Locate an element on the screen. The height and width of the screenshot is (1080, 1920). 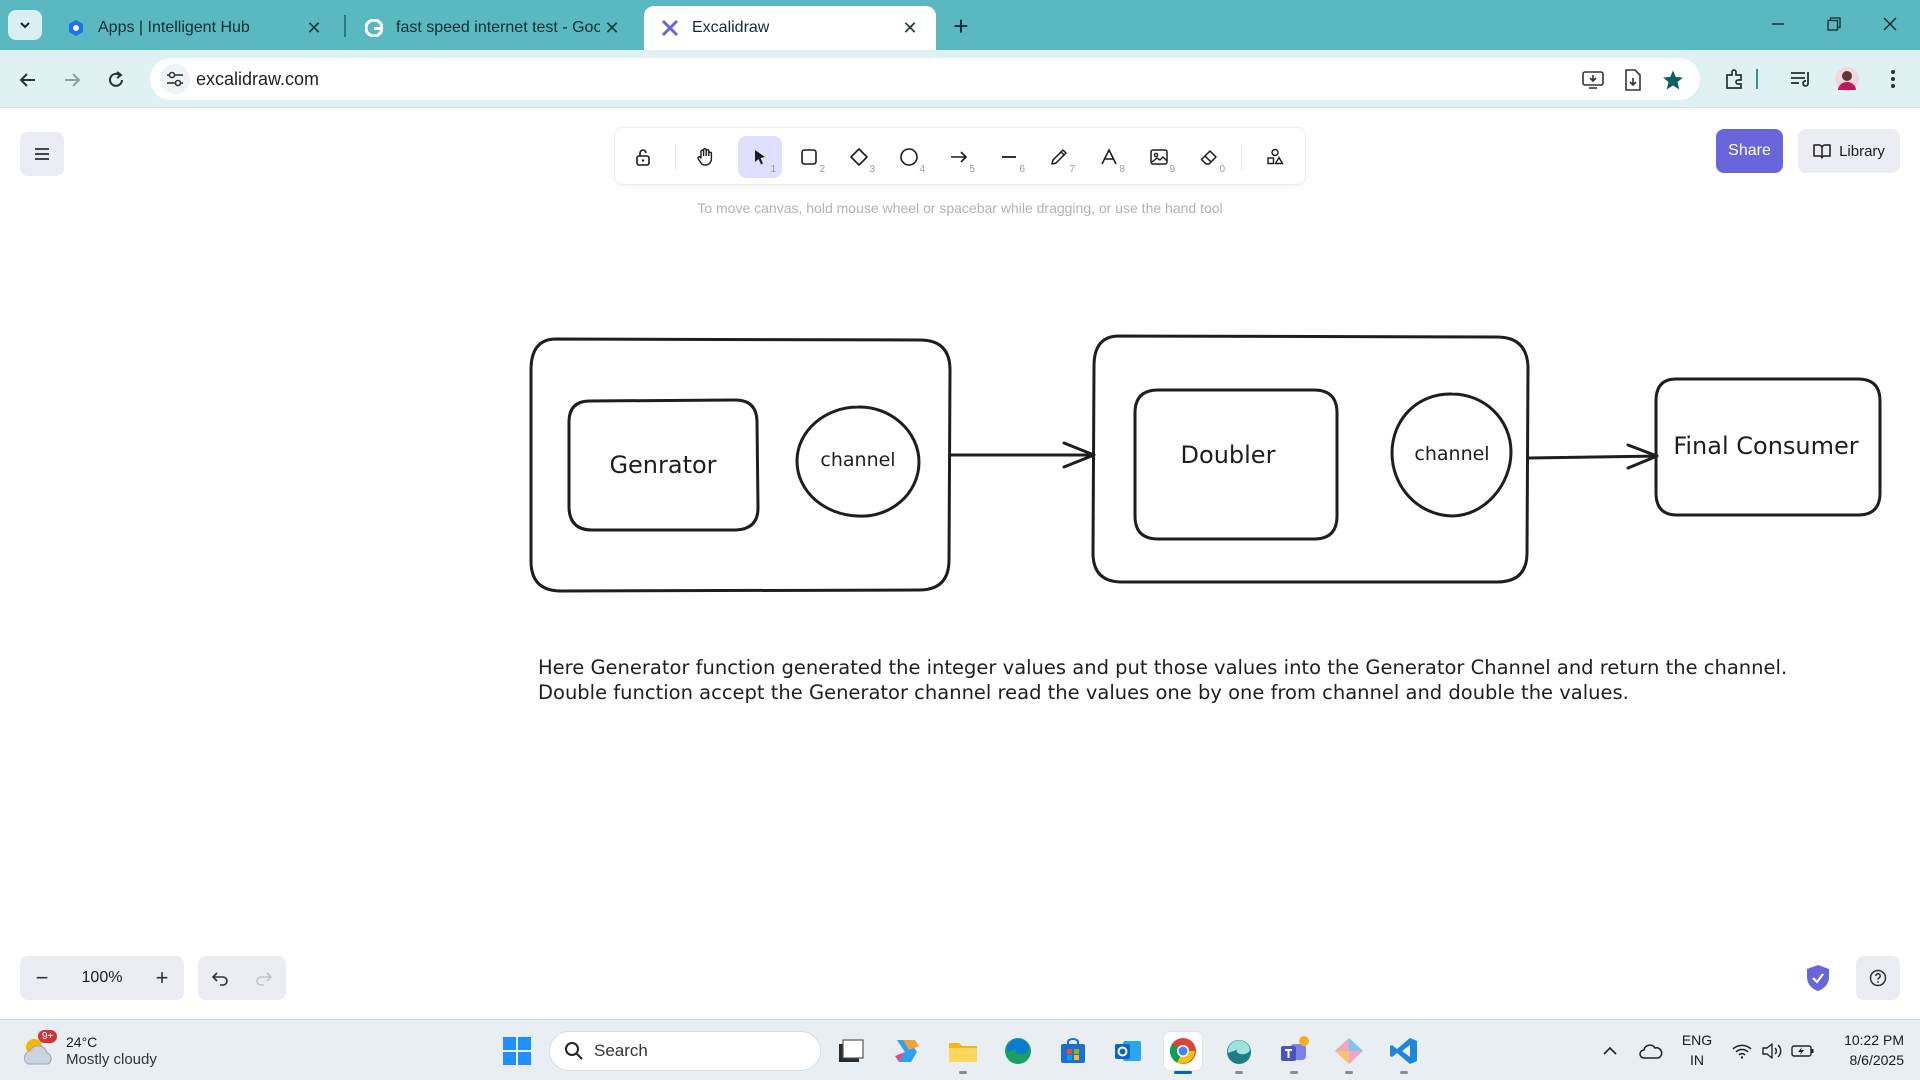
file-explorer-app is located at coordinates (963, 1053).